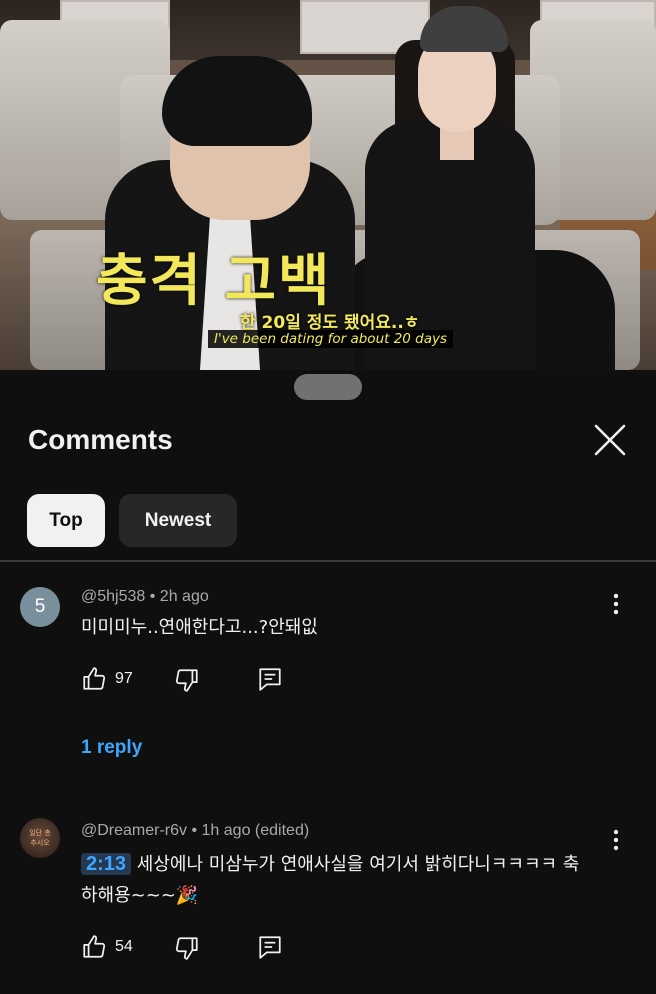  Describe the element at coordinates (100, 439) in the screenshot. I see `sheet-title: Comments` at that location.